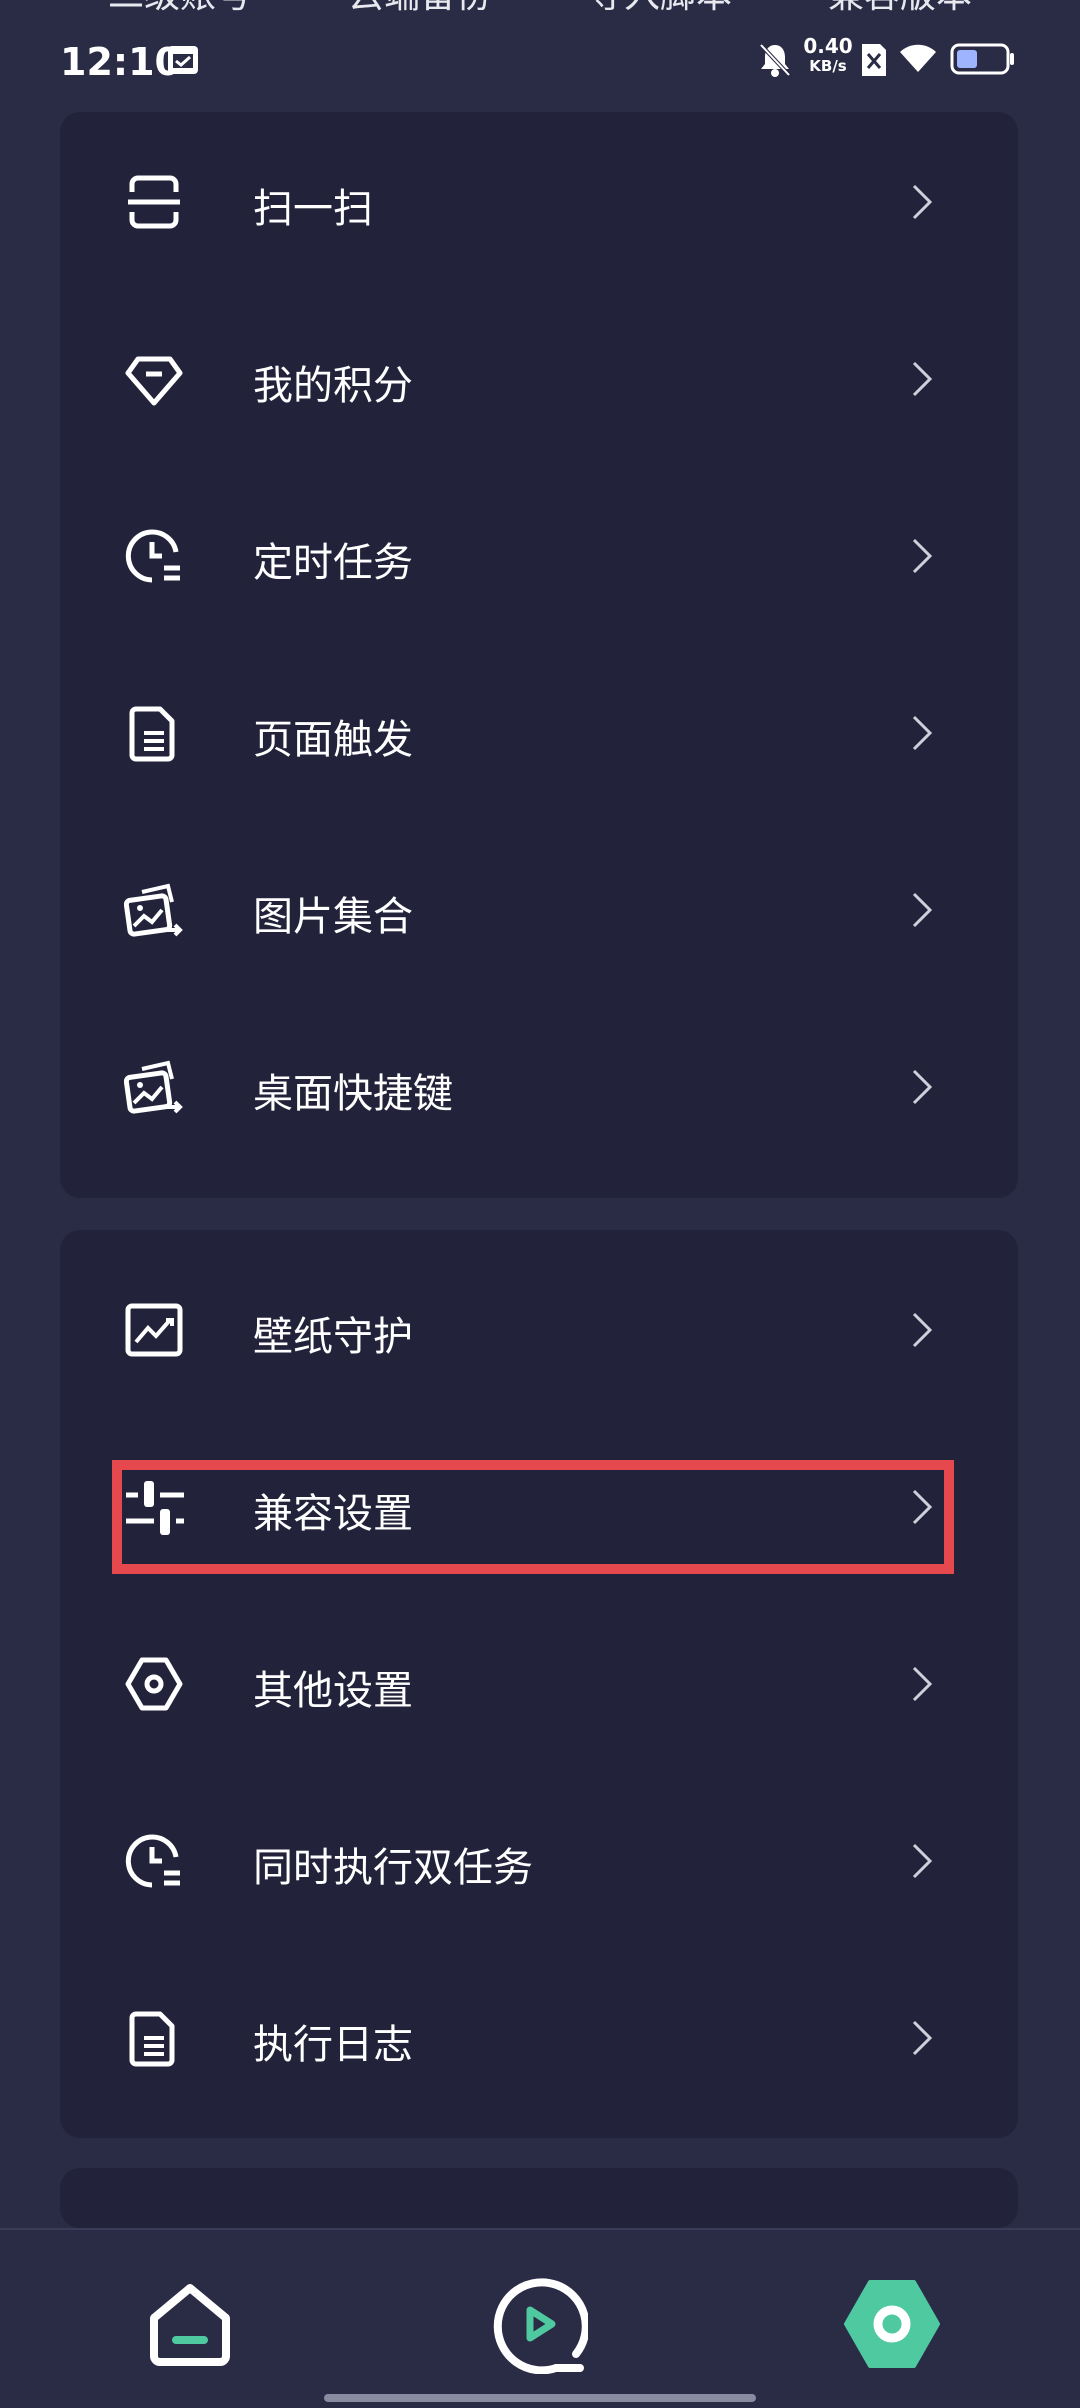 Image resolution: width=1080 pixels, height=2408 pixels. I want to click on menu-item-label: 其他设置, so click(333, 1691).